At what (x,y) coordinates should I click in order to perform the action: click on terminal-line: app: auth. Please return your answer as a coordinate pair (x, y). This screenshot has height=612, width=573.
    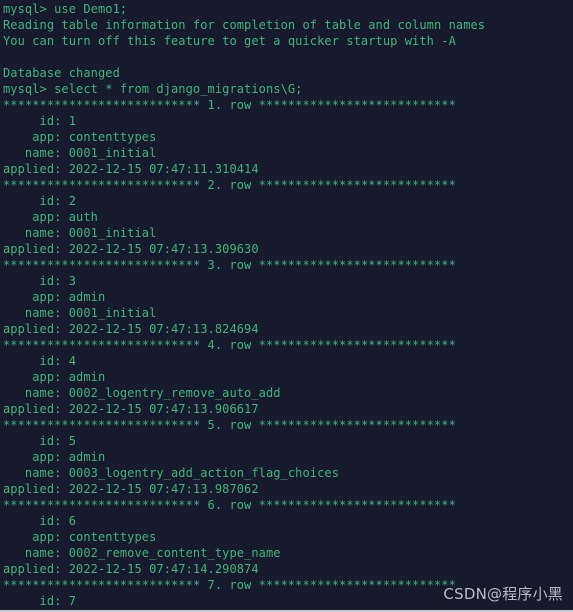
    Looking at the image, I should click on (50, 217).